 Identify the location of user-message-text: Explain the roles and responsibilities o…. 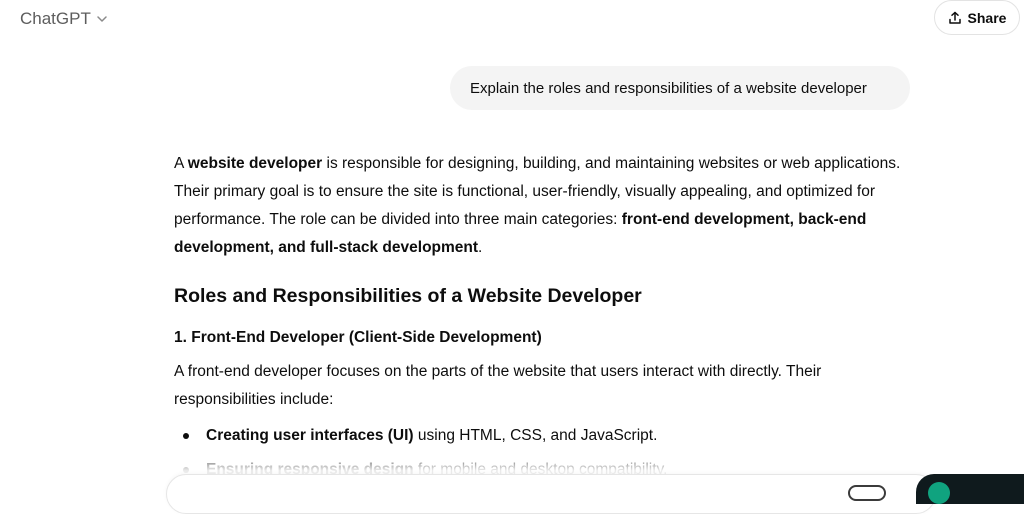
(668, 88).